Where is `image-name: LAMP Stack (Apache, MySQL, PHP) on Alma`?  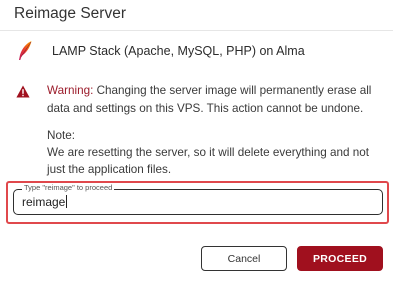 image-name: LAMP Stack (Apache, MySQL, PHP) on Alma is located at coordinates (178, 51).